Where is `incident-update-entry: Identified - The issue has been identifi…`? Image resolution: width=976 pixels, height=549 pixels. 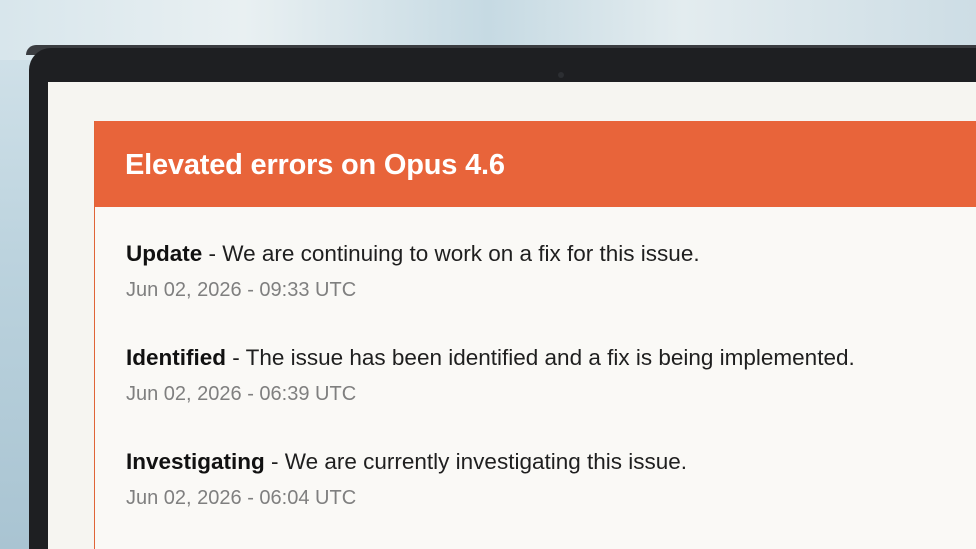 incident-update-entry: Identified - The issue has been identifi… is located at coordinates (490, 375).